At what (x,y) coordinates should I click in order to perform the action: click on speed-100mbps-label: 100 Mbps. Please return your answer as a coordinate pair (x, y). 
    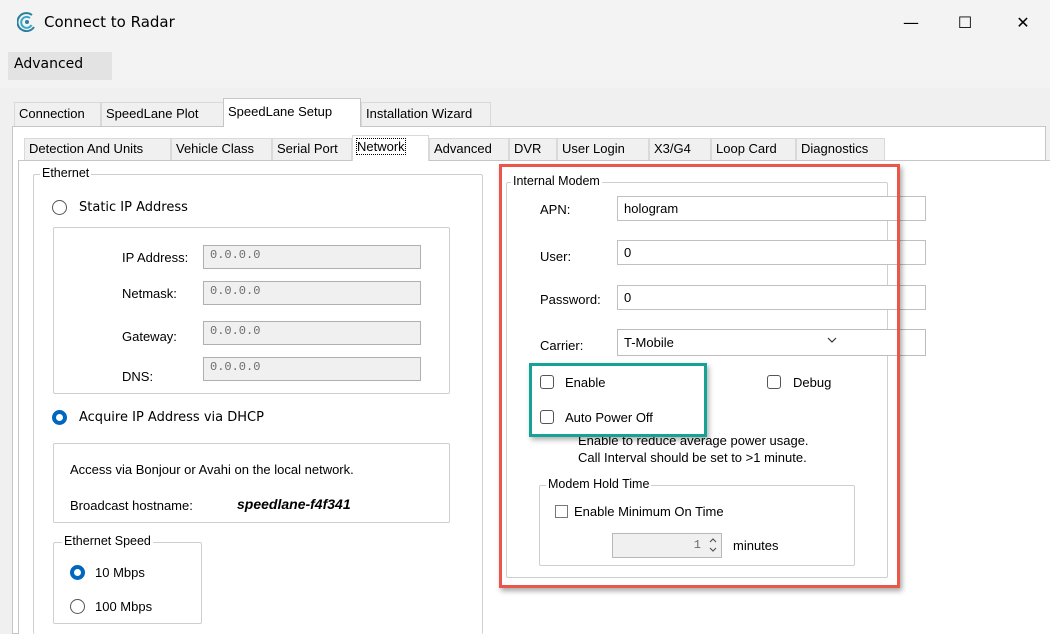
    Looking at the image, I should click on (124, 606).